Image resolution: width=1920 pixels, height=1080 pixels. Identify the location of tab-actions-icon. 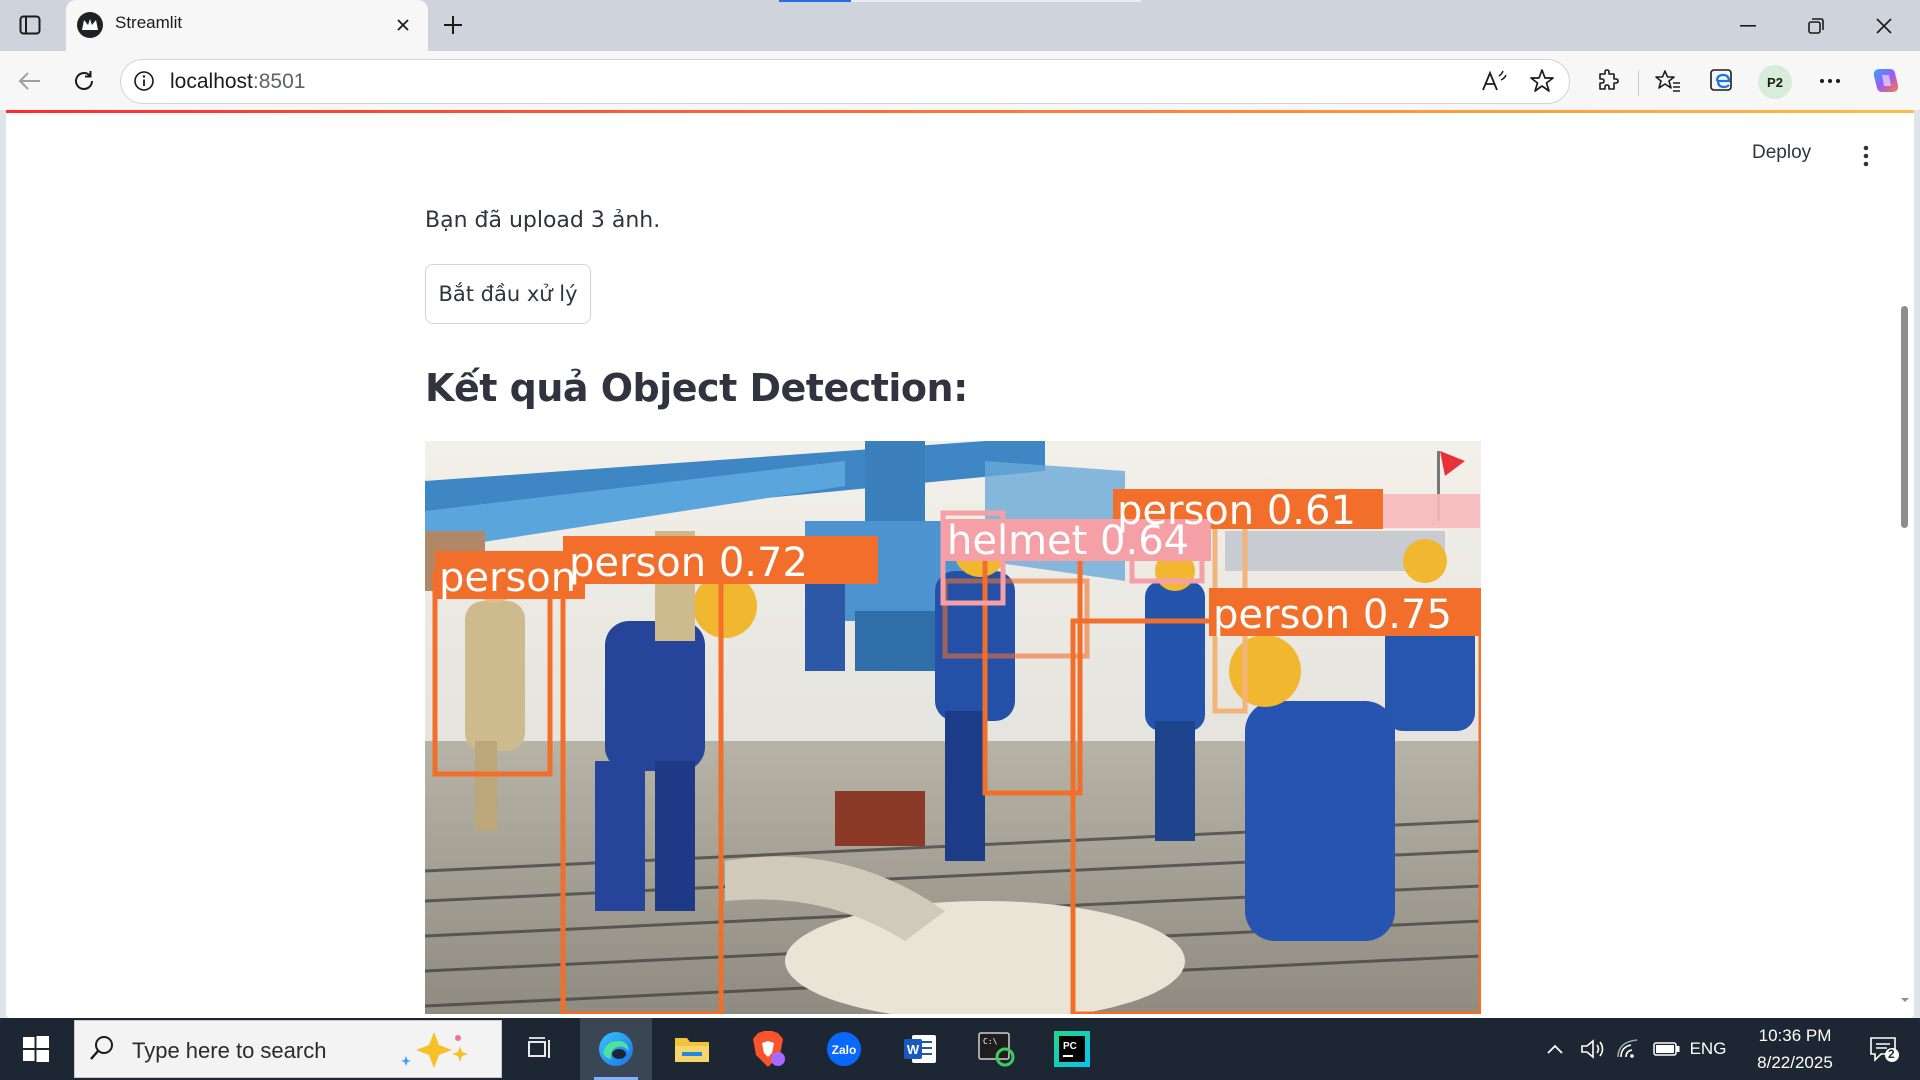
(30, 25).